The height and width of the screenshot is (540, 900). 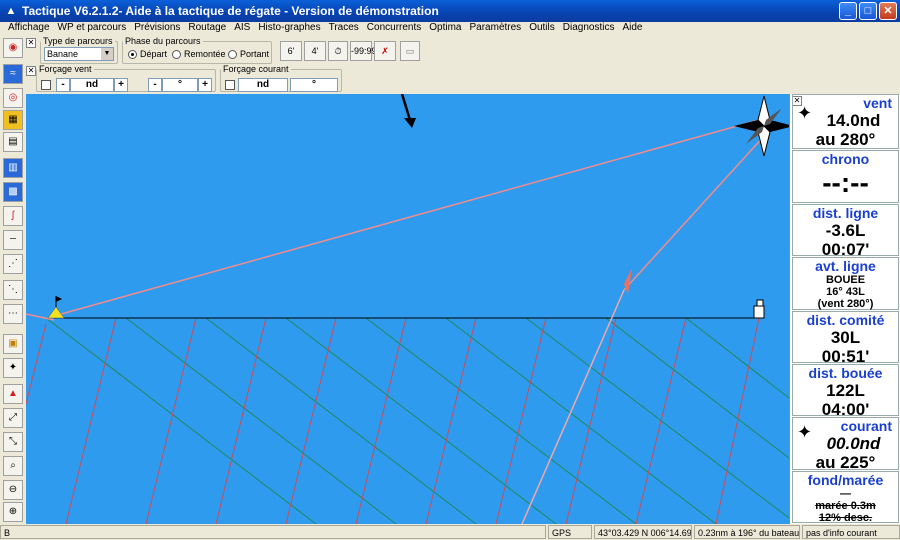 I want to click on menu-affichage: Affichage, so click(x=29, y=29).